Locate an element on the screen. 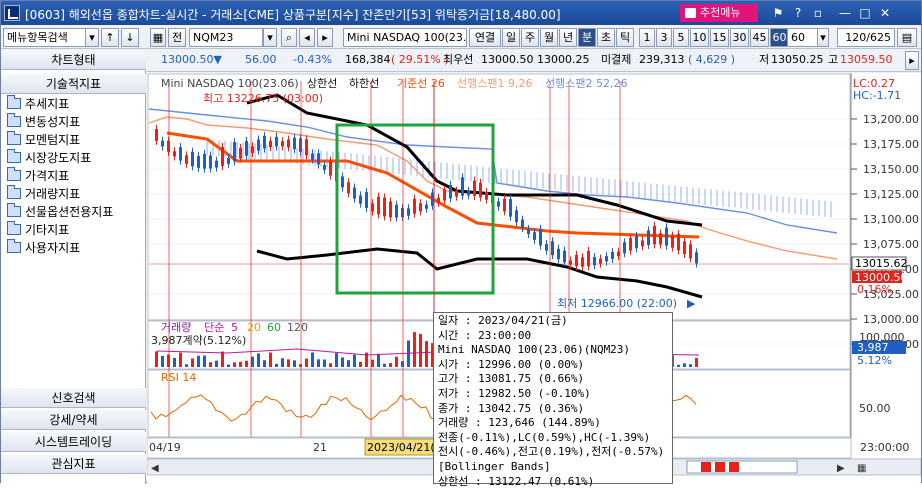  price-axis-label: 13,150.00 is located at coordinates (891, 169).